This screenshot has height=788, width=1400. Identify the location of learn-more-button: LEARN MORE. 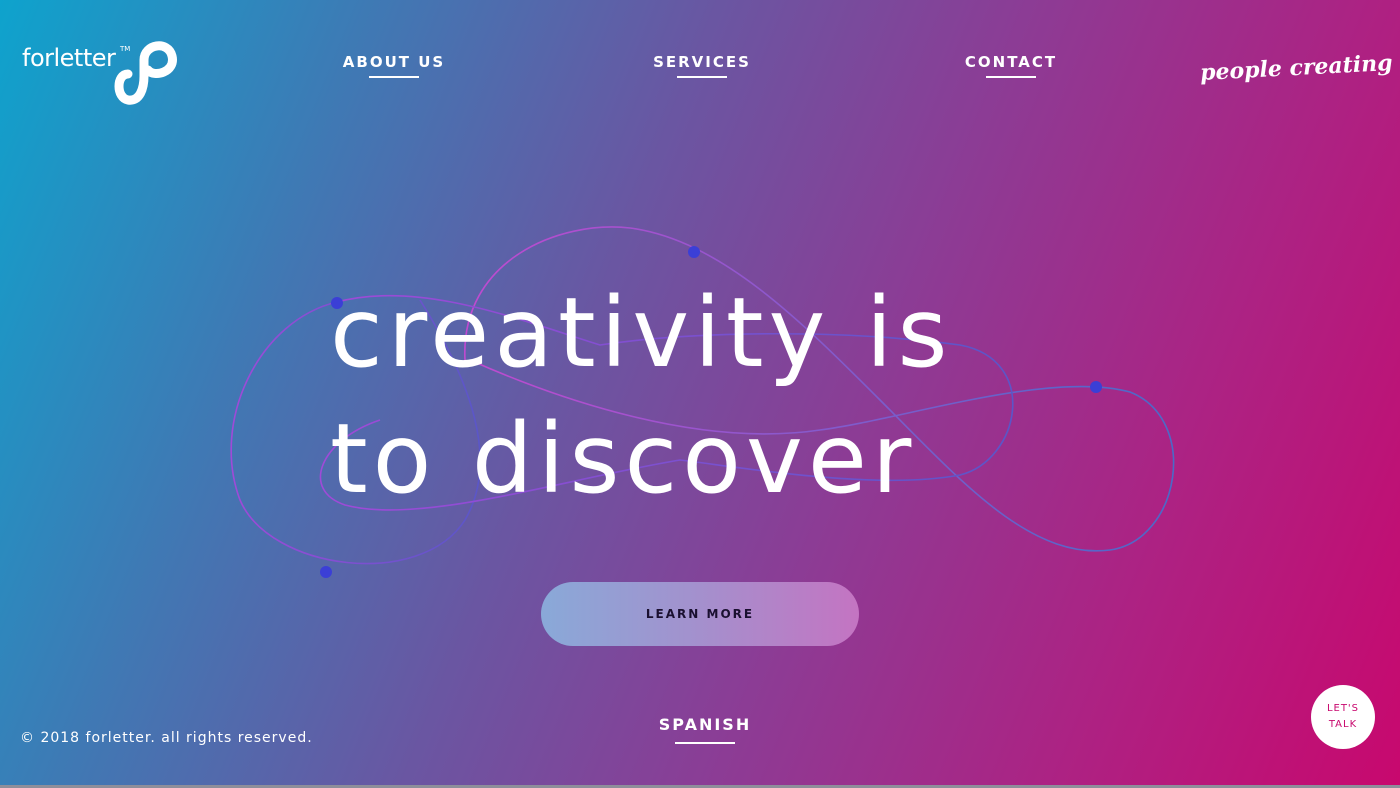
(700, 614).